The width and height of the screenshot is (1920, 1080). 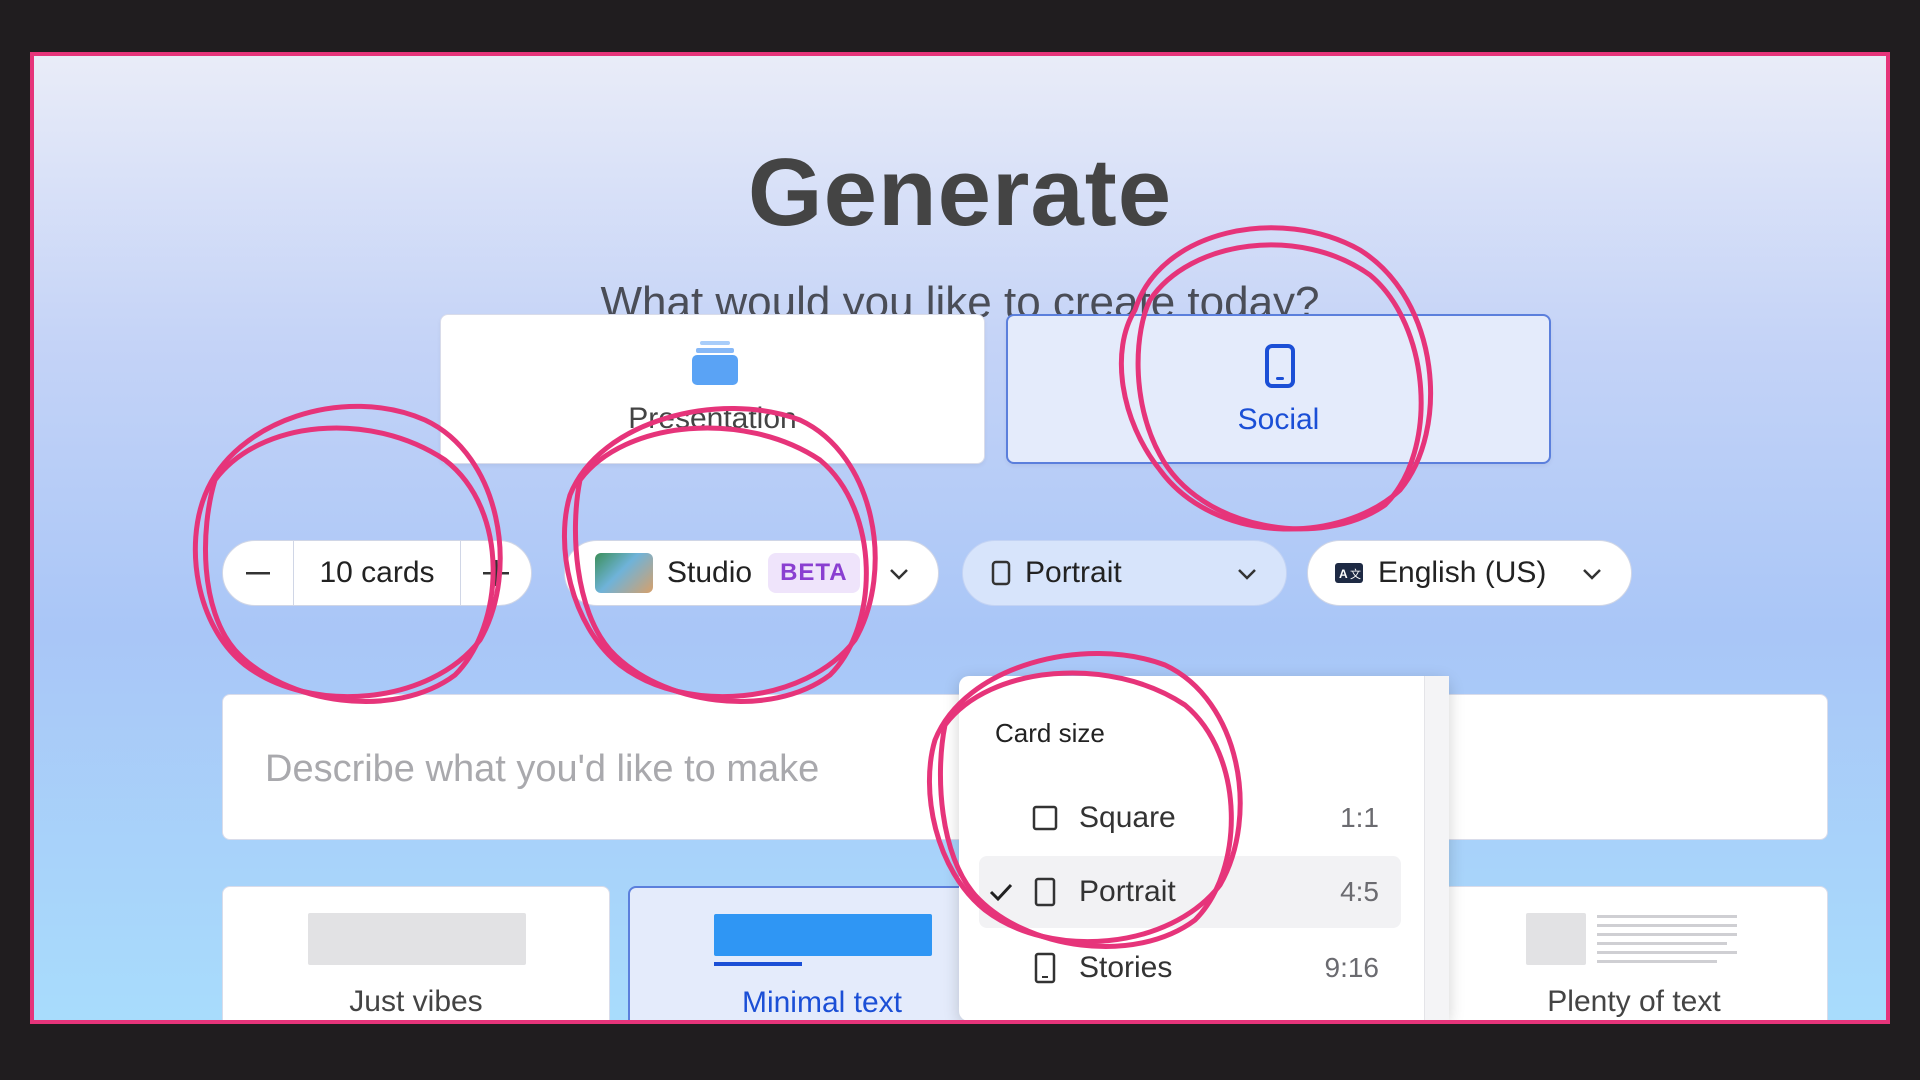 What do you see at coordinates (1127, 891) in the screenshot?
I see `option-label: Portrait` at bounding box center [1127, 891].